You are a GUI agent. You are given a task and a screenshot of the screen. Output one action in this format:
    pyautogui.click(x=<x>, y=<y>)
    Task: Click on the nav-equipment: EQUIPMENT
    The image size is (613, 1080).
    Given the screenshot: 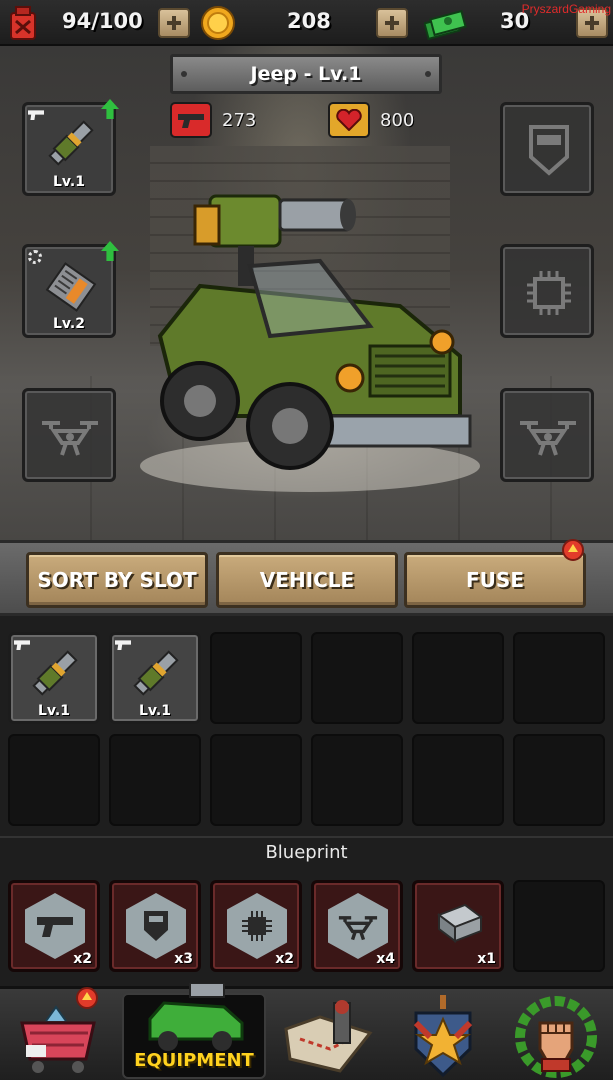 What is the action you would take?
    pyautogui.click(x=194, y=1031)
    